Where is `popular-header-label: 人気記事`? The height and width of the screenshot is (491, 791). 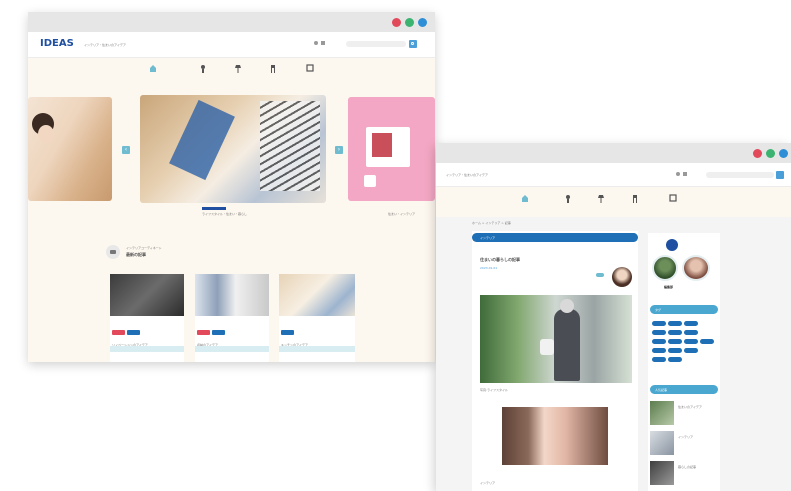 popular-header-label: 人気記事 is located at coordinates (661, 390).